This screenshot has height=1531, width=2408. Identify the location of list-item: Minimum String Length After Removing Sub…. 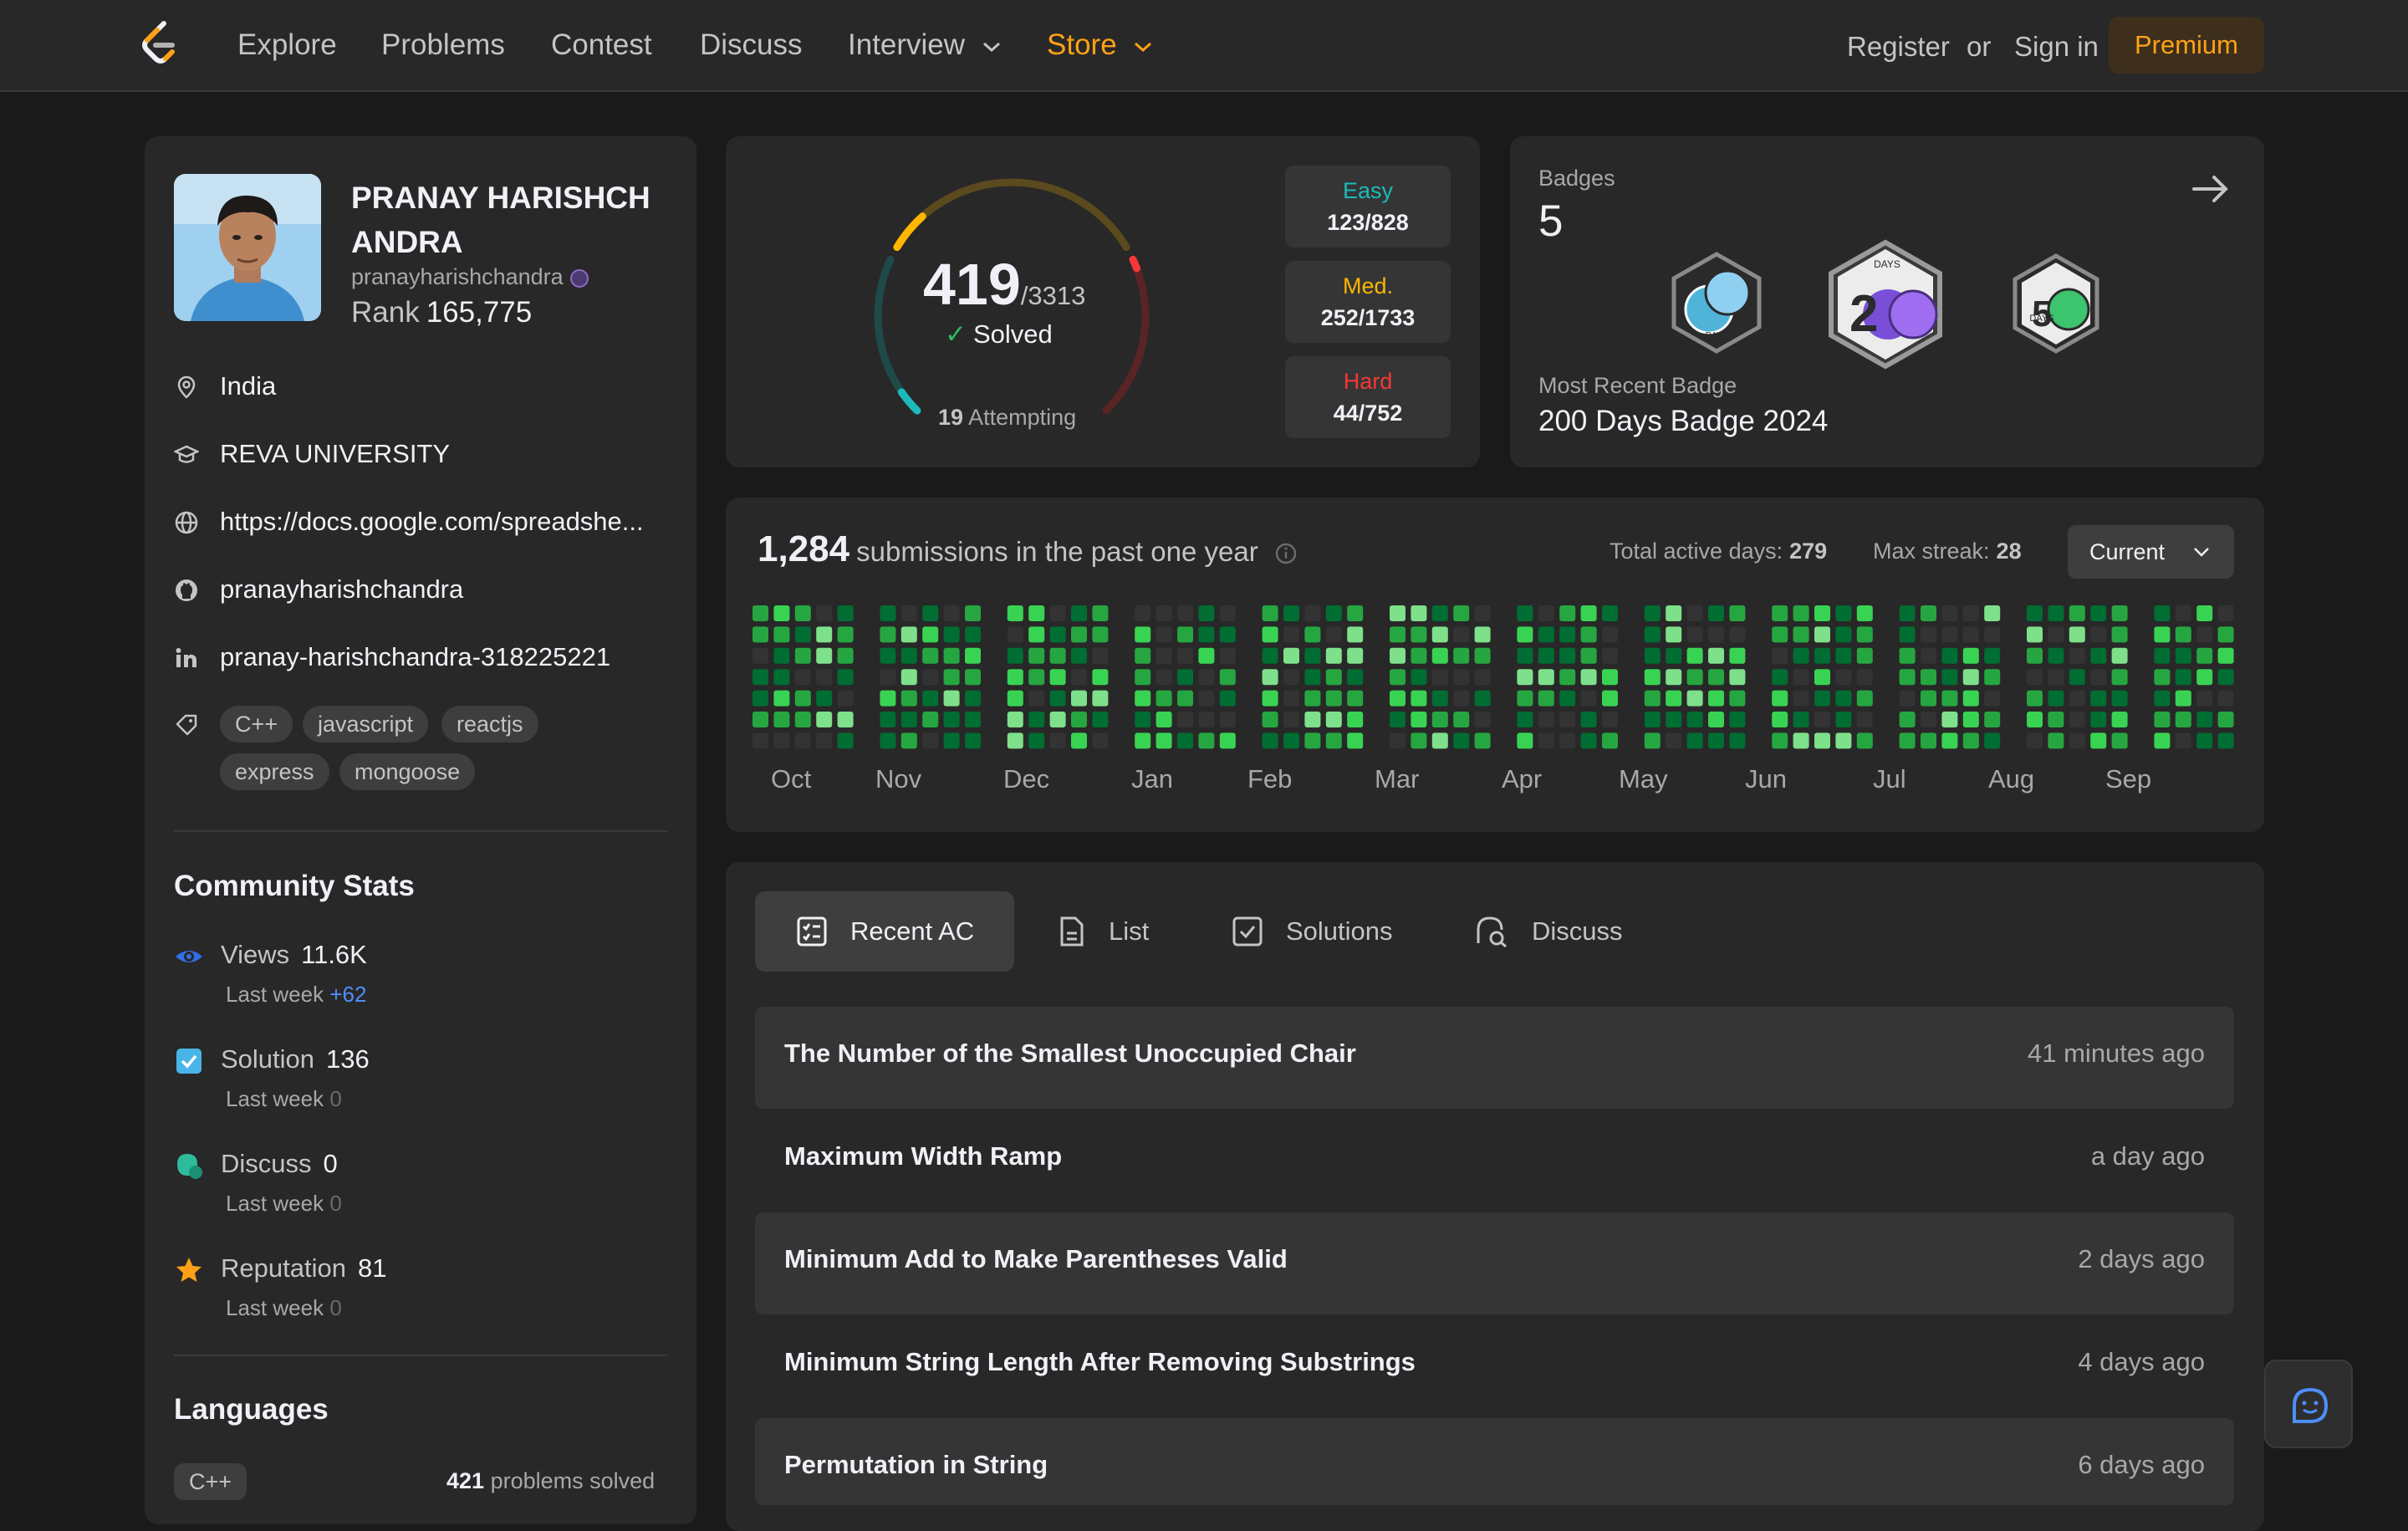
(1495, 1366).